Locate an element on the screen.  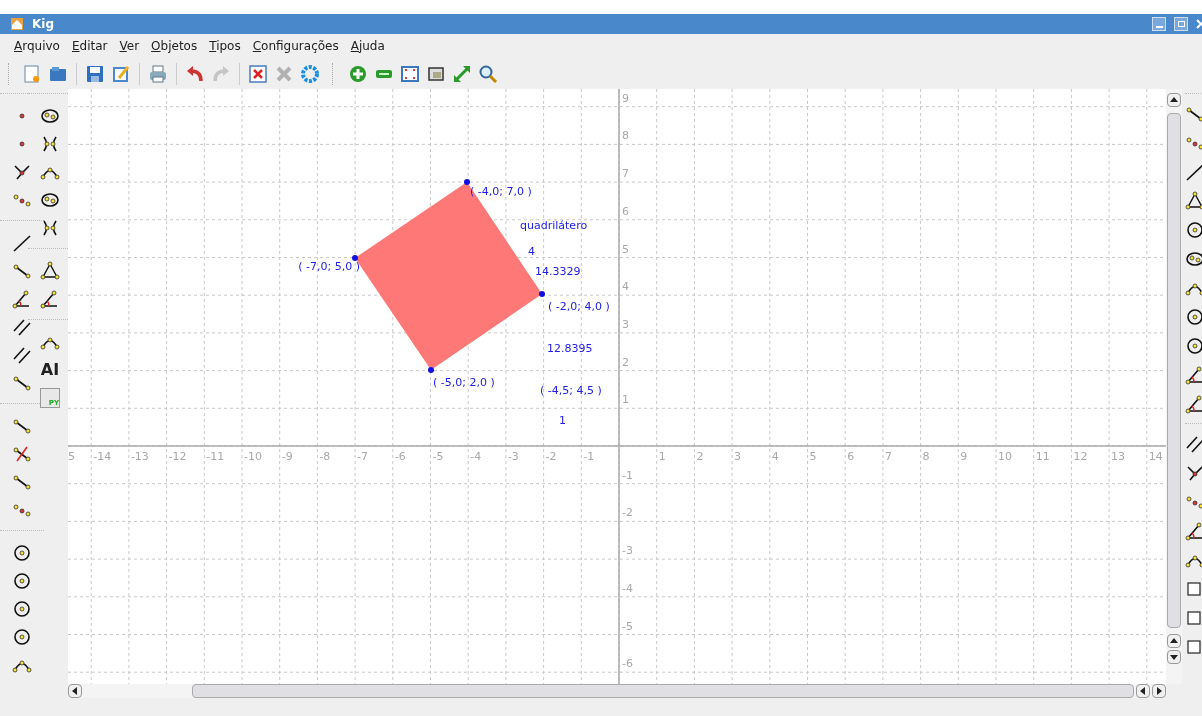
axis-label: -10 is located at coordinates (253, 456).